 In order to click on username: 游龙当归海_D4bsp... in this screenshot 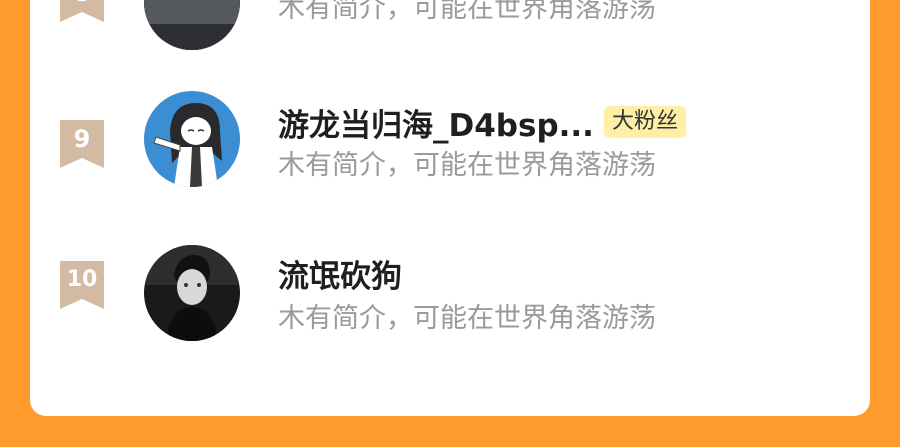, I will do `click(436, 122)`.